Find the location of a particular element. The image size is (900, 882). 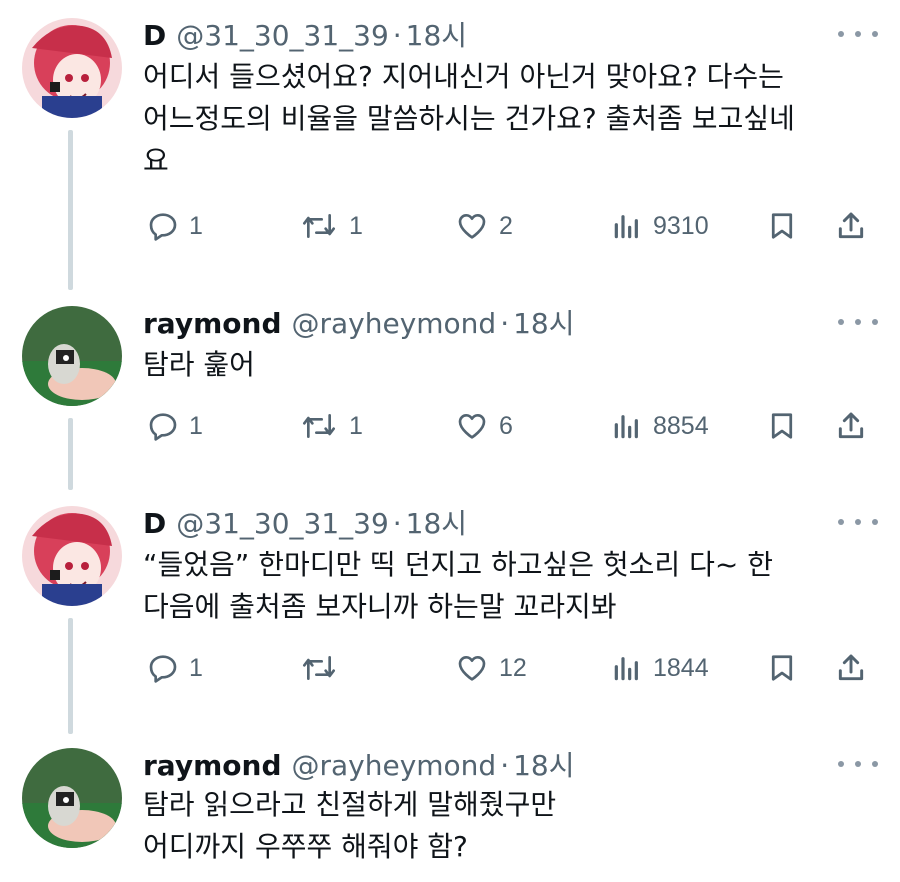

tweet-text-line: 요 is located at coordinates (156, 160).